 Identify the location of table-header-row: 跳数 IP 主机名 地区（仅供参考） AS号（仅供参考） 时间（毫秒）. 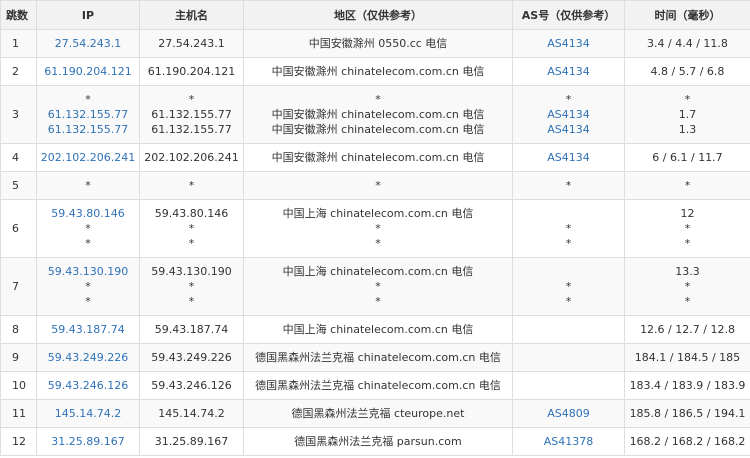
(375, 15).